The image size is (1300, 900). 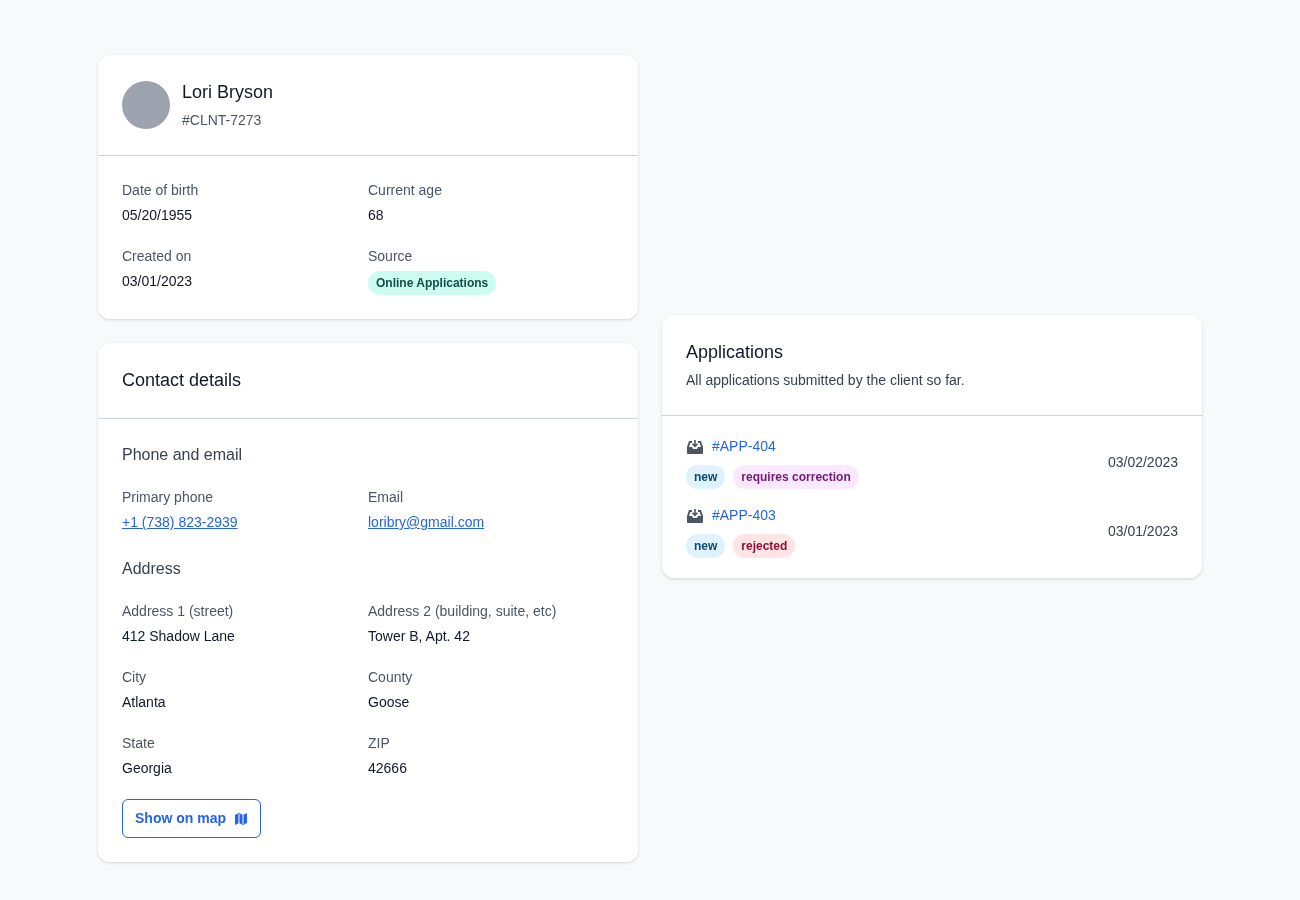 I want to click on field-label: Source, so click(x=391, y=256).